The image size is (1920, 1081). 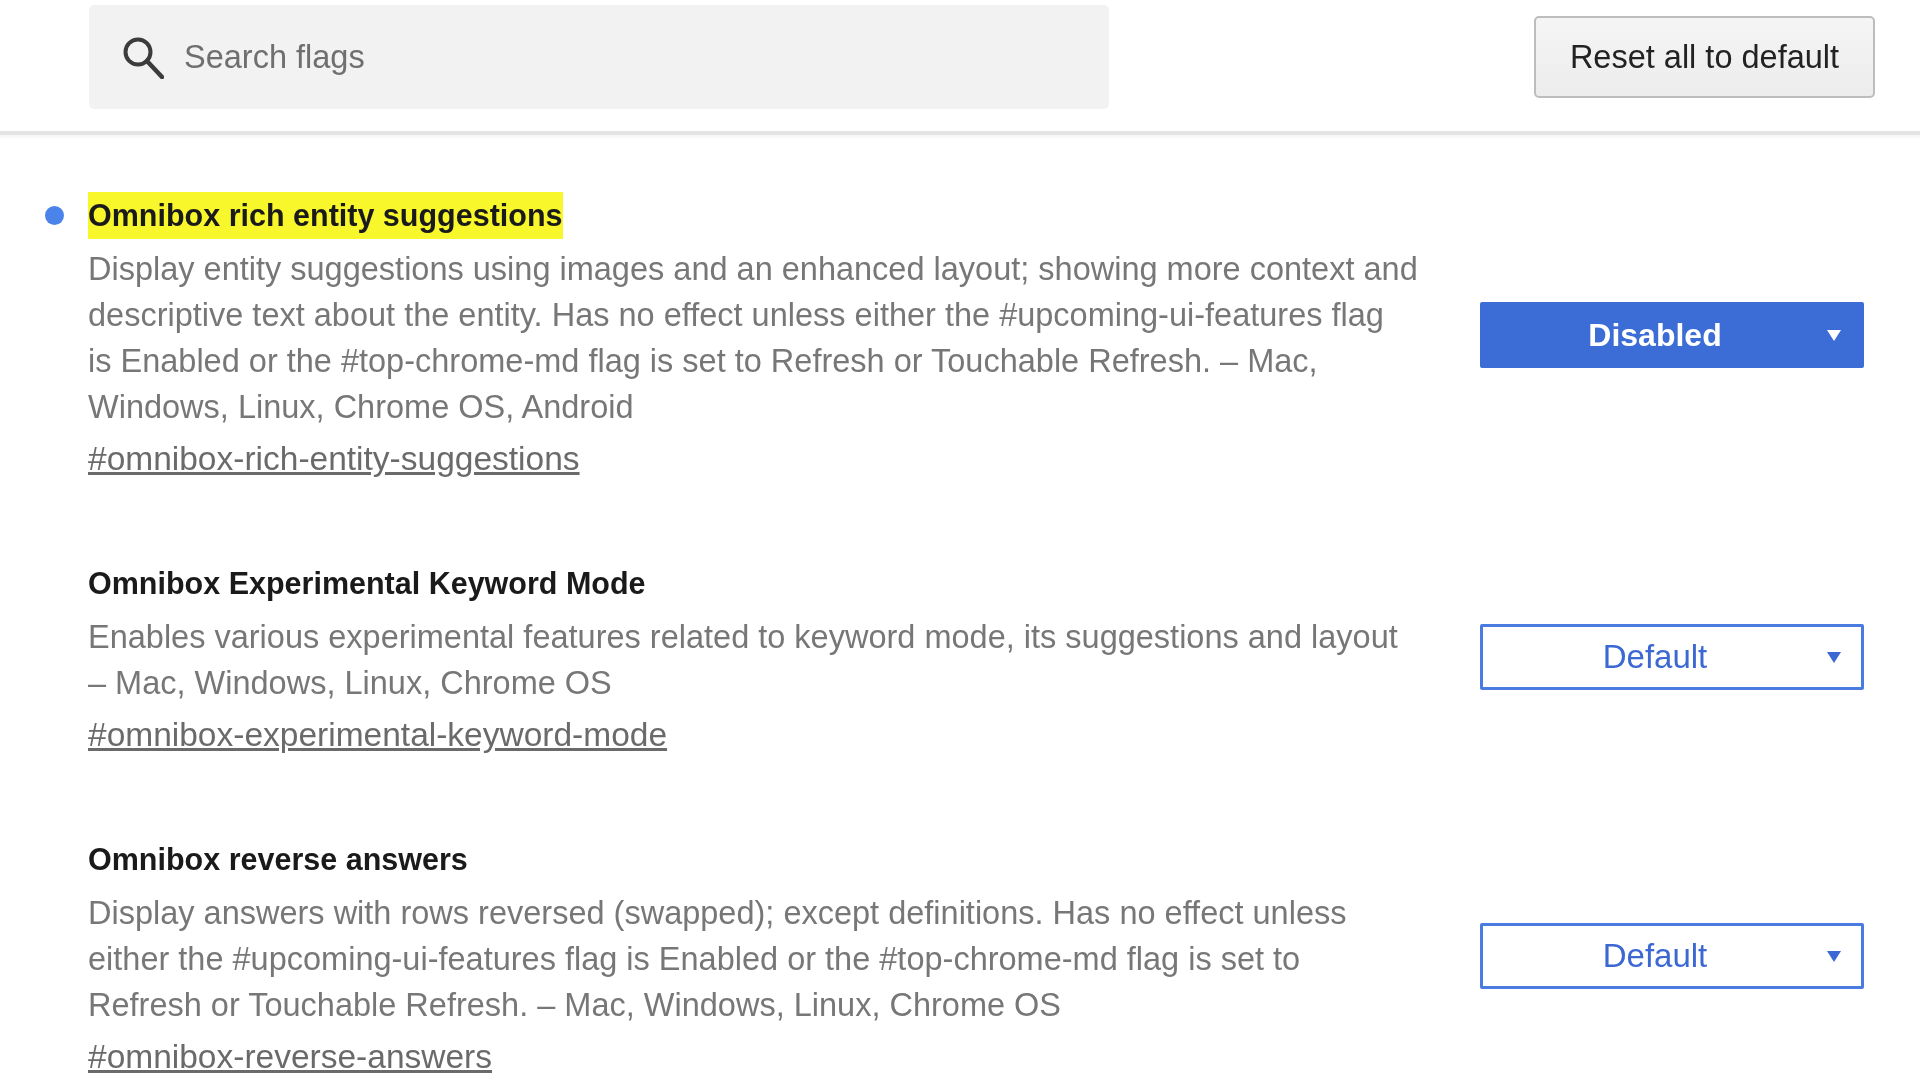 What do you see at coordinates (1672, 335) in the screenshot?
I see `flag-dropdown: Disabled` at bounding box center [1672, 335].